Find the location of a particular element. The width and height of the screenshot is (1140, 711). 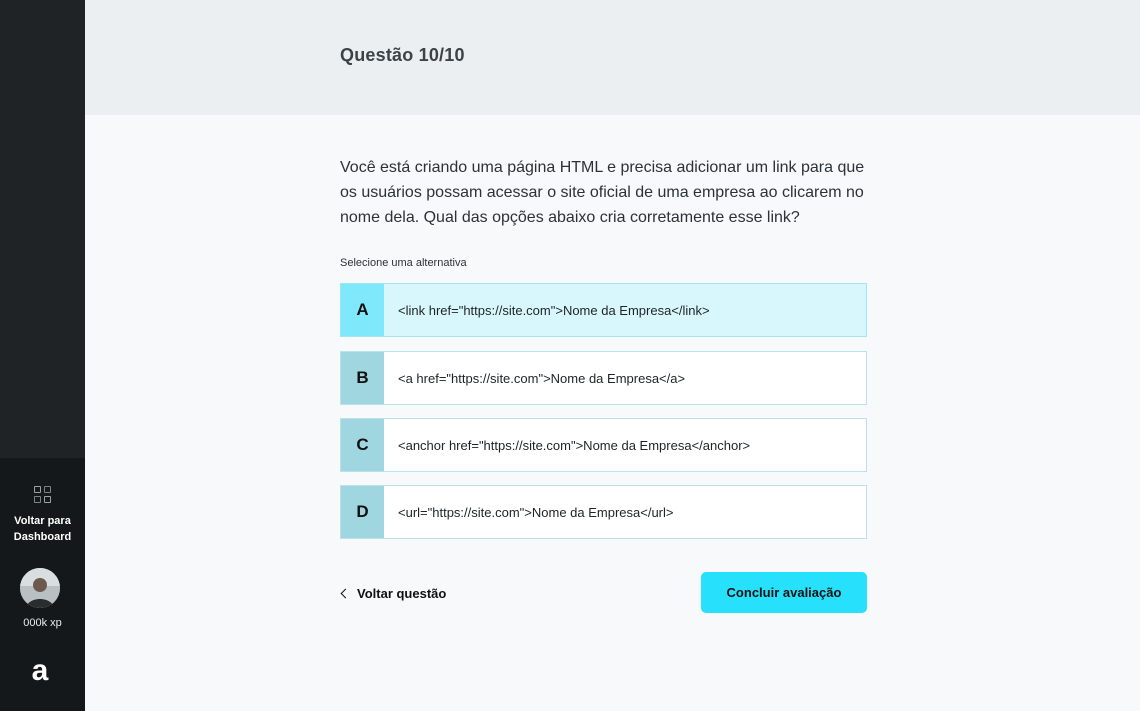

option-letter: C is located at coordinates (362, 445).